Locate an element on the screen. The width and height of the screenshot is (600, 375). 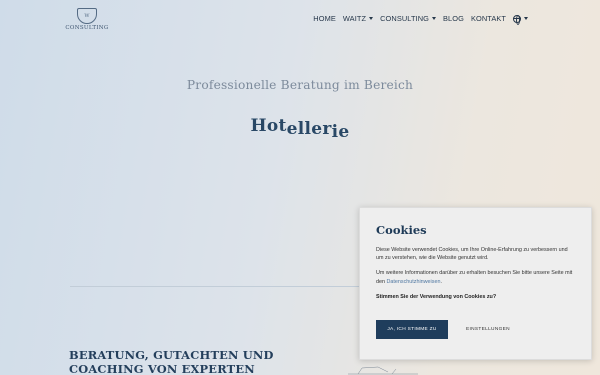
nav-item-consulting: CONSULTING is located at coordinates (408, 18).